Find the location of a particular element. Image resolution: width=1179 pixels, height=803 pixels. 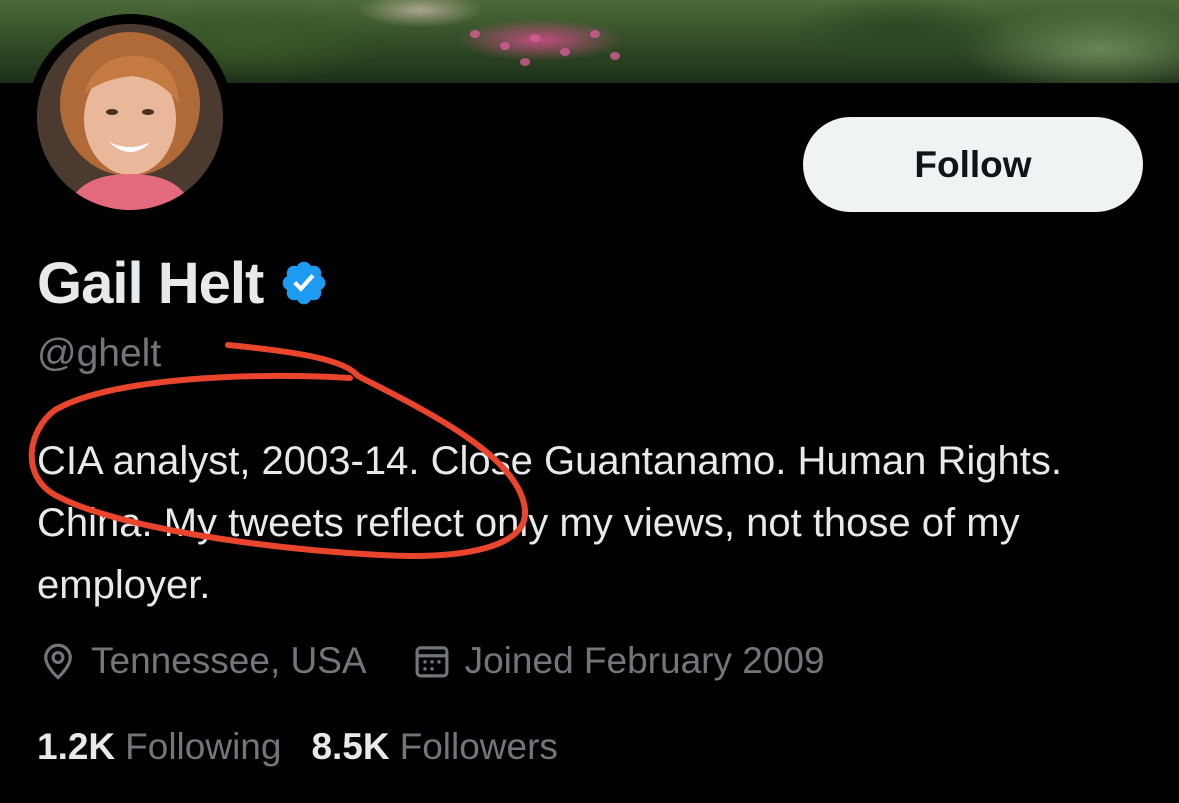

follow-button: Follow is located at coordinates (973, 164).